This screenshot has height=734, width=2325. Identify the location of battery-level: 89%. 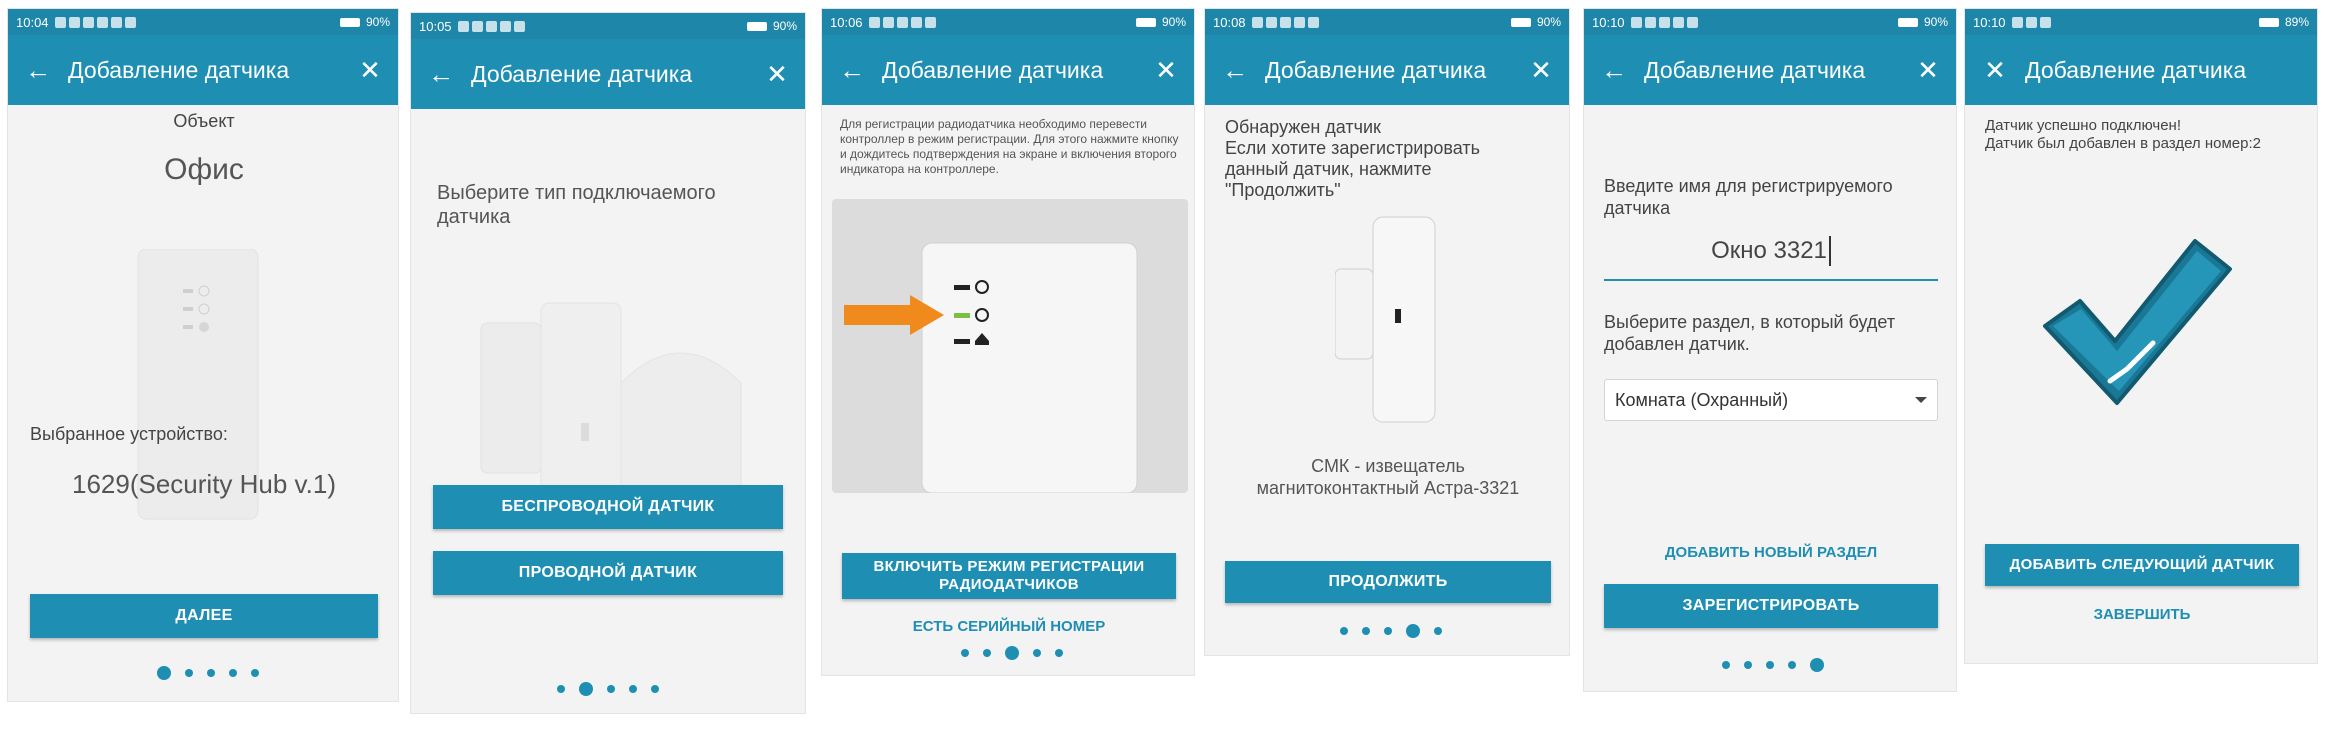
(2296, 22).